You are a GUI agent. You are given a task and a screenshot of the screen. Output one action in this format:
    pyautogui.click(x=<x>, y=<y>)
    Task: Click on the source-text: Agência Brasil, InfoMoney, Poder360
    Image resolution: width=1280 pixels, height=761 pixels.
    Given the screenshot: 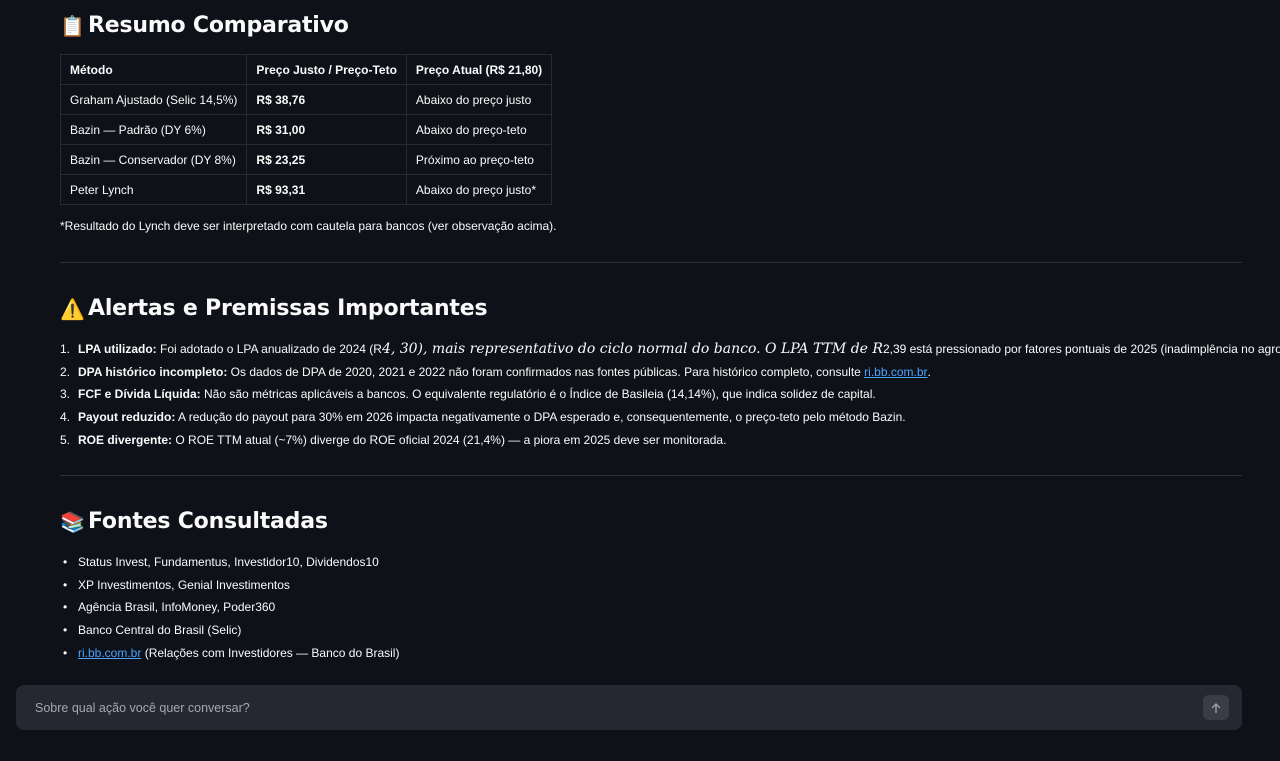 What is the action you would take?
    pyautogui.click(x=177, y=607)
    